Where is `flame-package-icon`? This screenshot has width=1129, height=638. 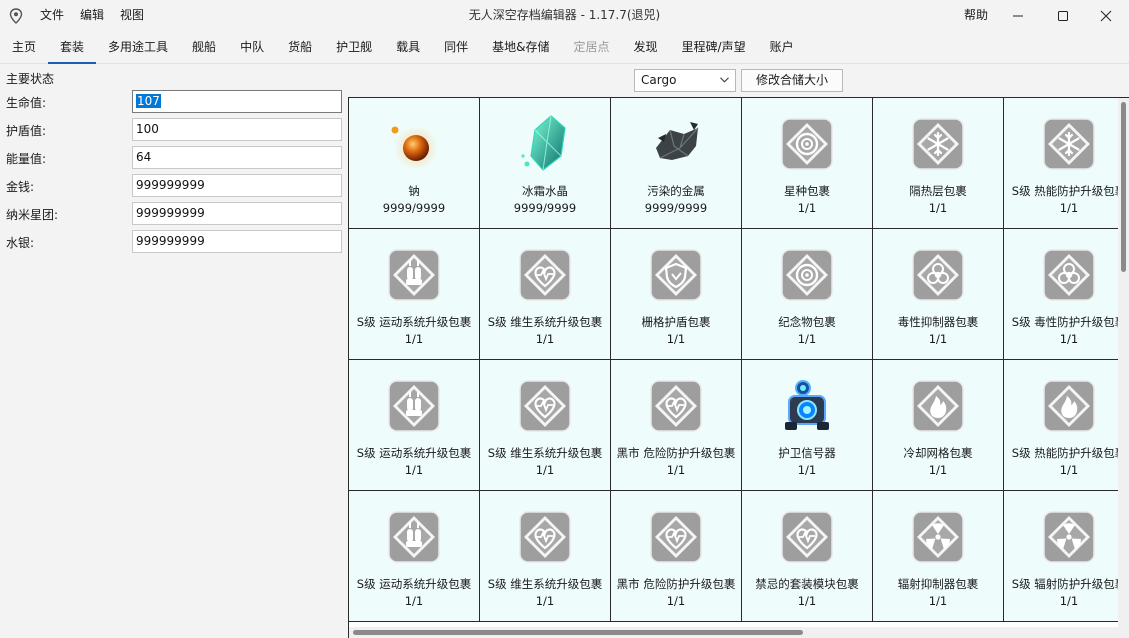
flame-package-icon is located at coordinates (1069, 406).